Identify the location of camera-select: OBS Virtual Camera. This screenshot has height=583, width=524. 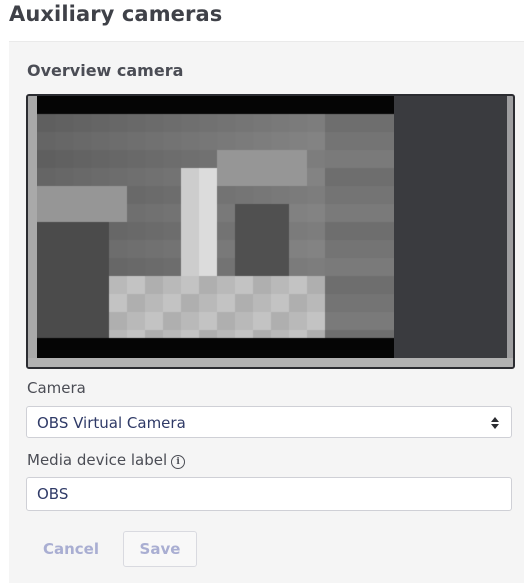
(269, 422).